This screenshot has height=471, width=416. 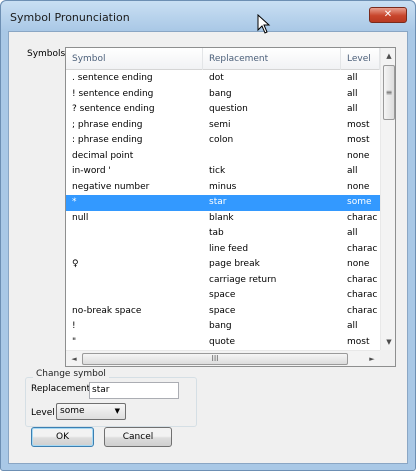 I want to click on table-row: carriage return charac, so click(x=223, y=281).